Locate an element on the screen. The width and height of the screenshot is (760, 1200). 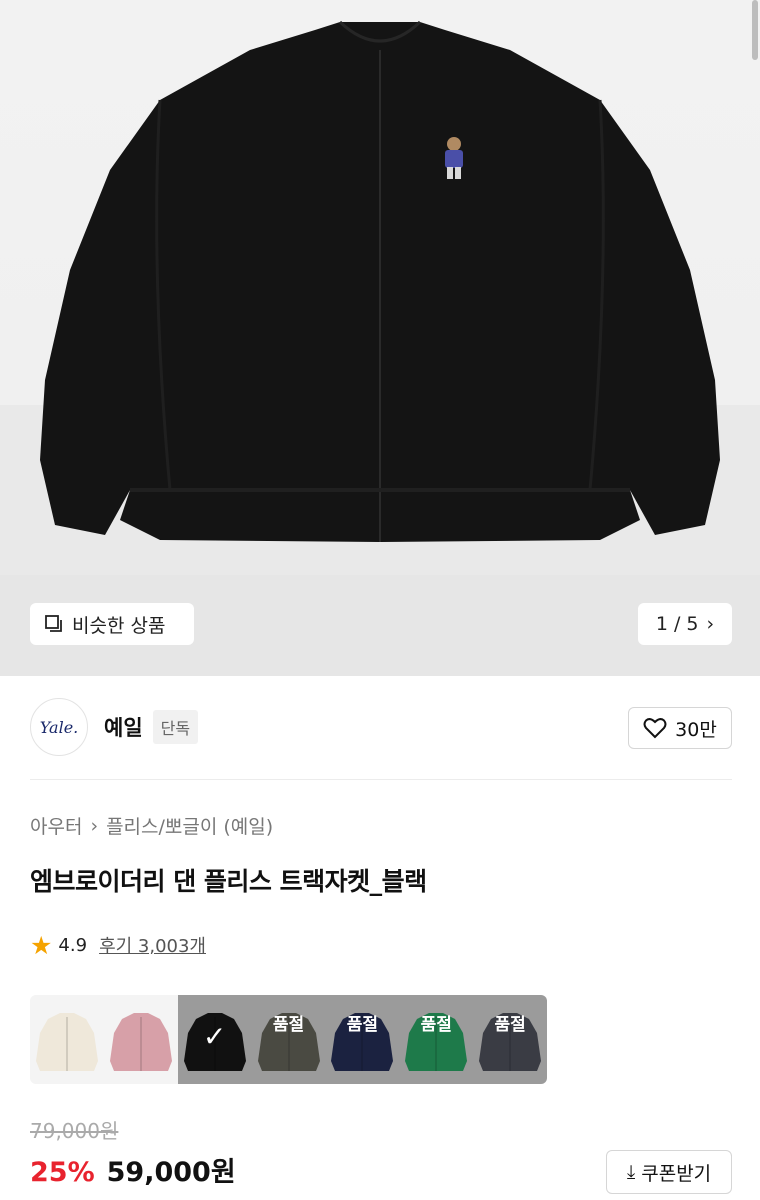
similar-icon is located at coordinates (53, 623).